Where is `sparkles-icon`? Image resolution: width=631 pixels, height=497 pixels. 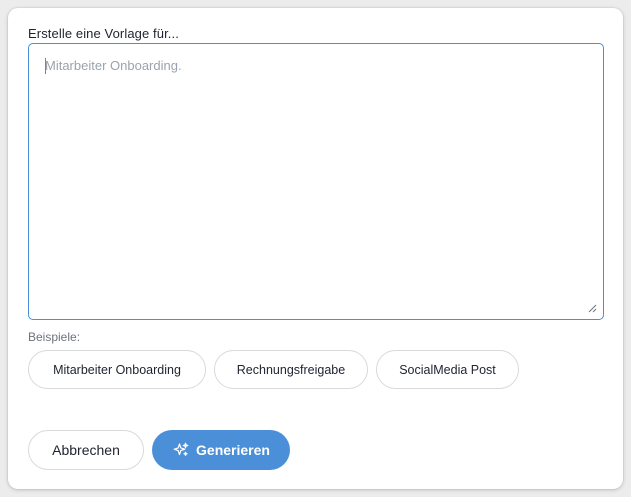
sparkles-icon is located at coordinates (181, 449).